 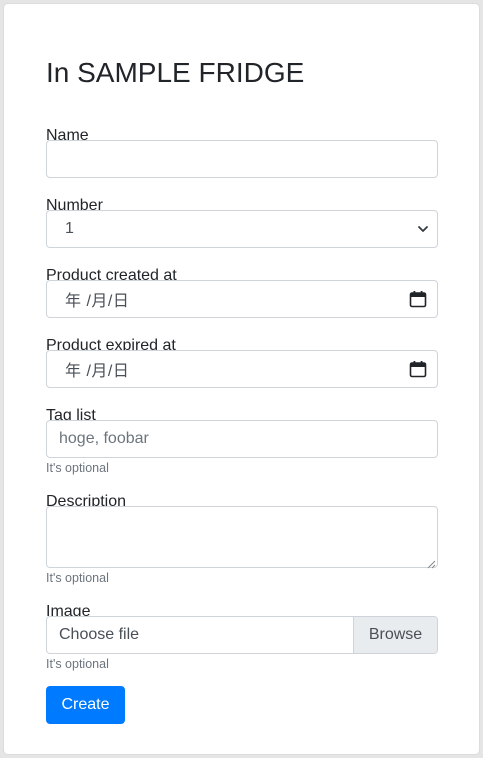 I want to click on chevron-down-icon, so click(x=423, y=229).